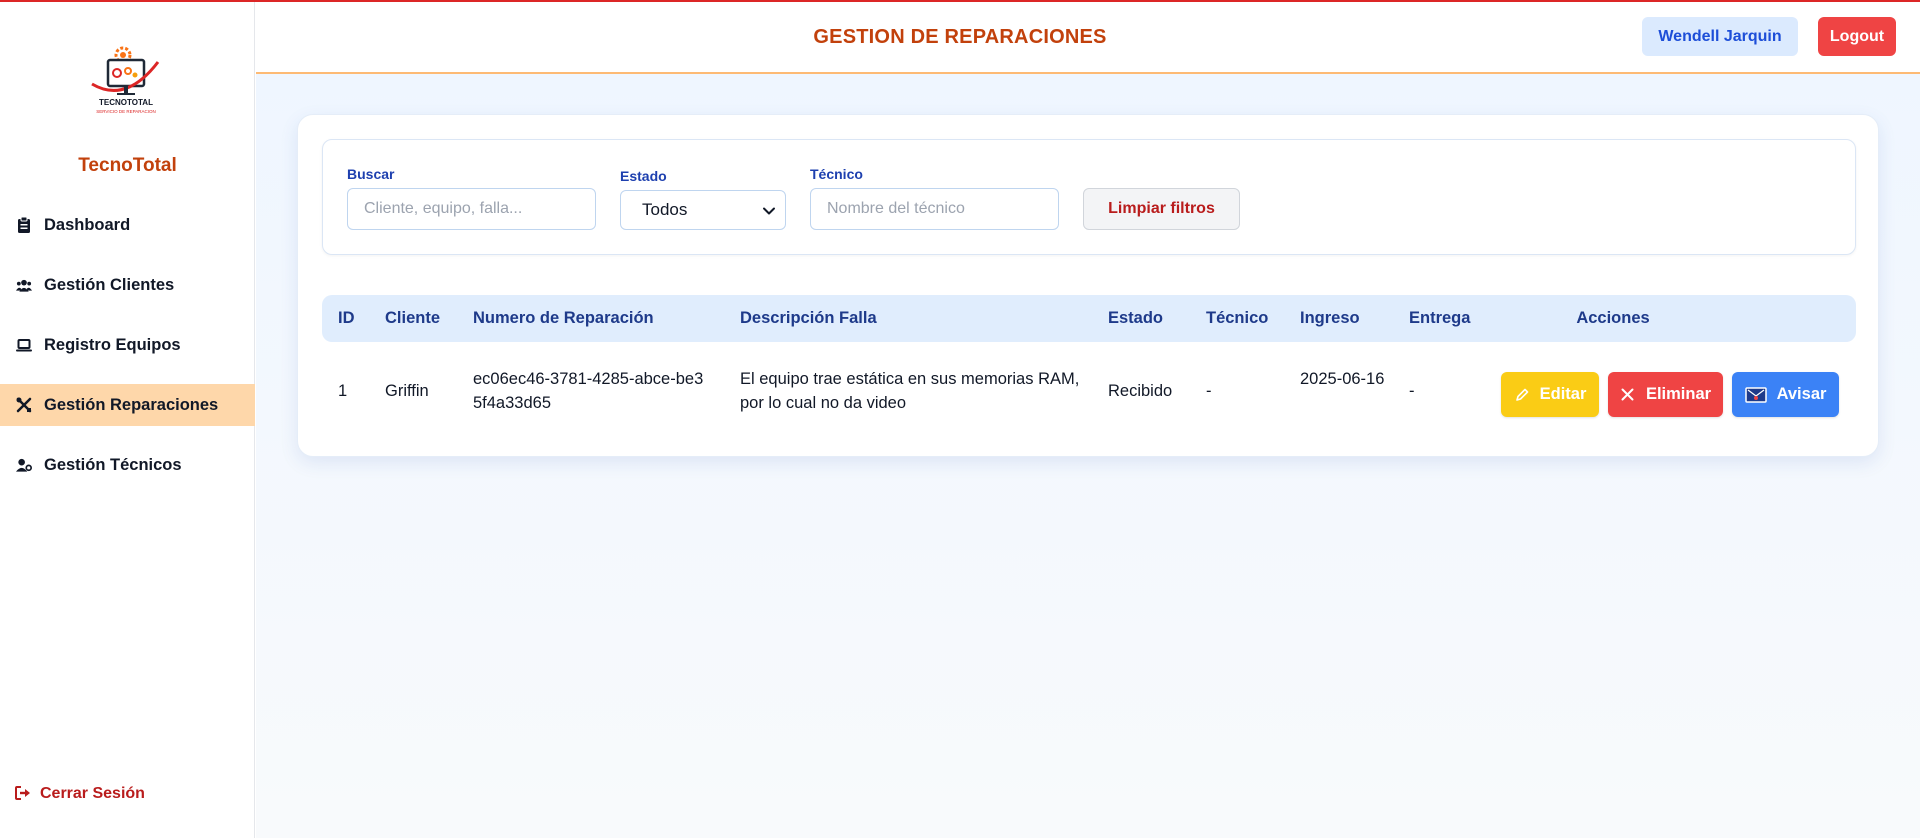 The width and height of the screenshot is (1920, 838). I want to click on cerrar-sesion-label: Cerrar Sesión, so click(92, 793).